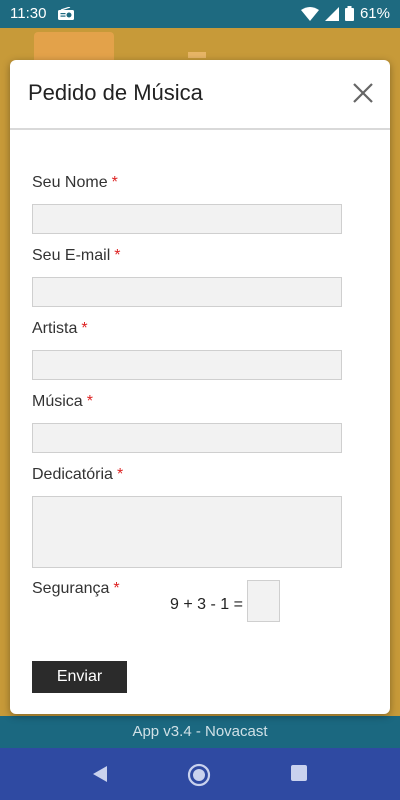 The image size is (400, 800). Describe the element at coordinates (299, 773) in the screenshot. I see `recent-apps-icon` at that location.